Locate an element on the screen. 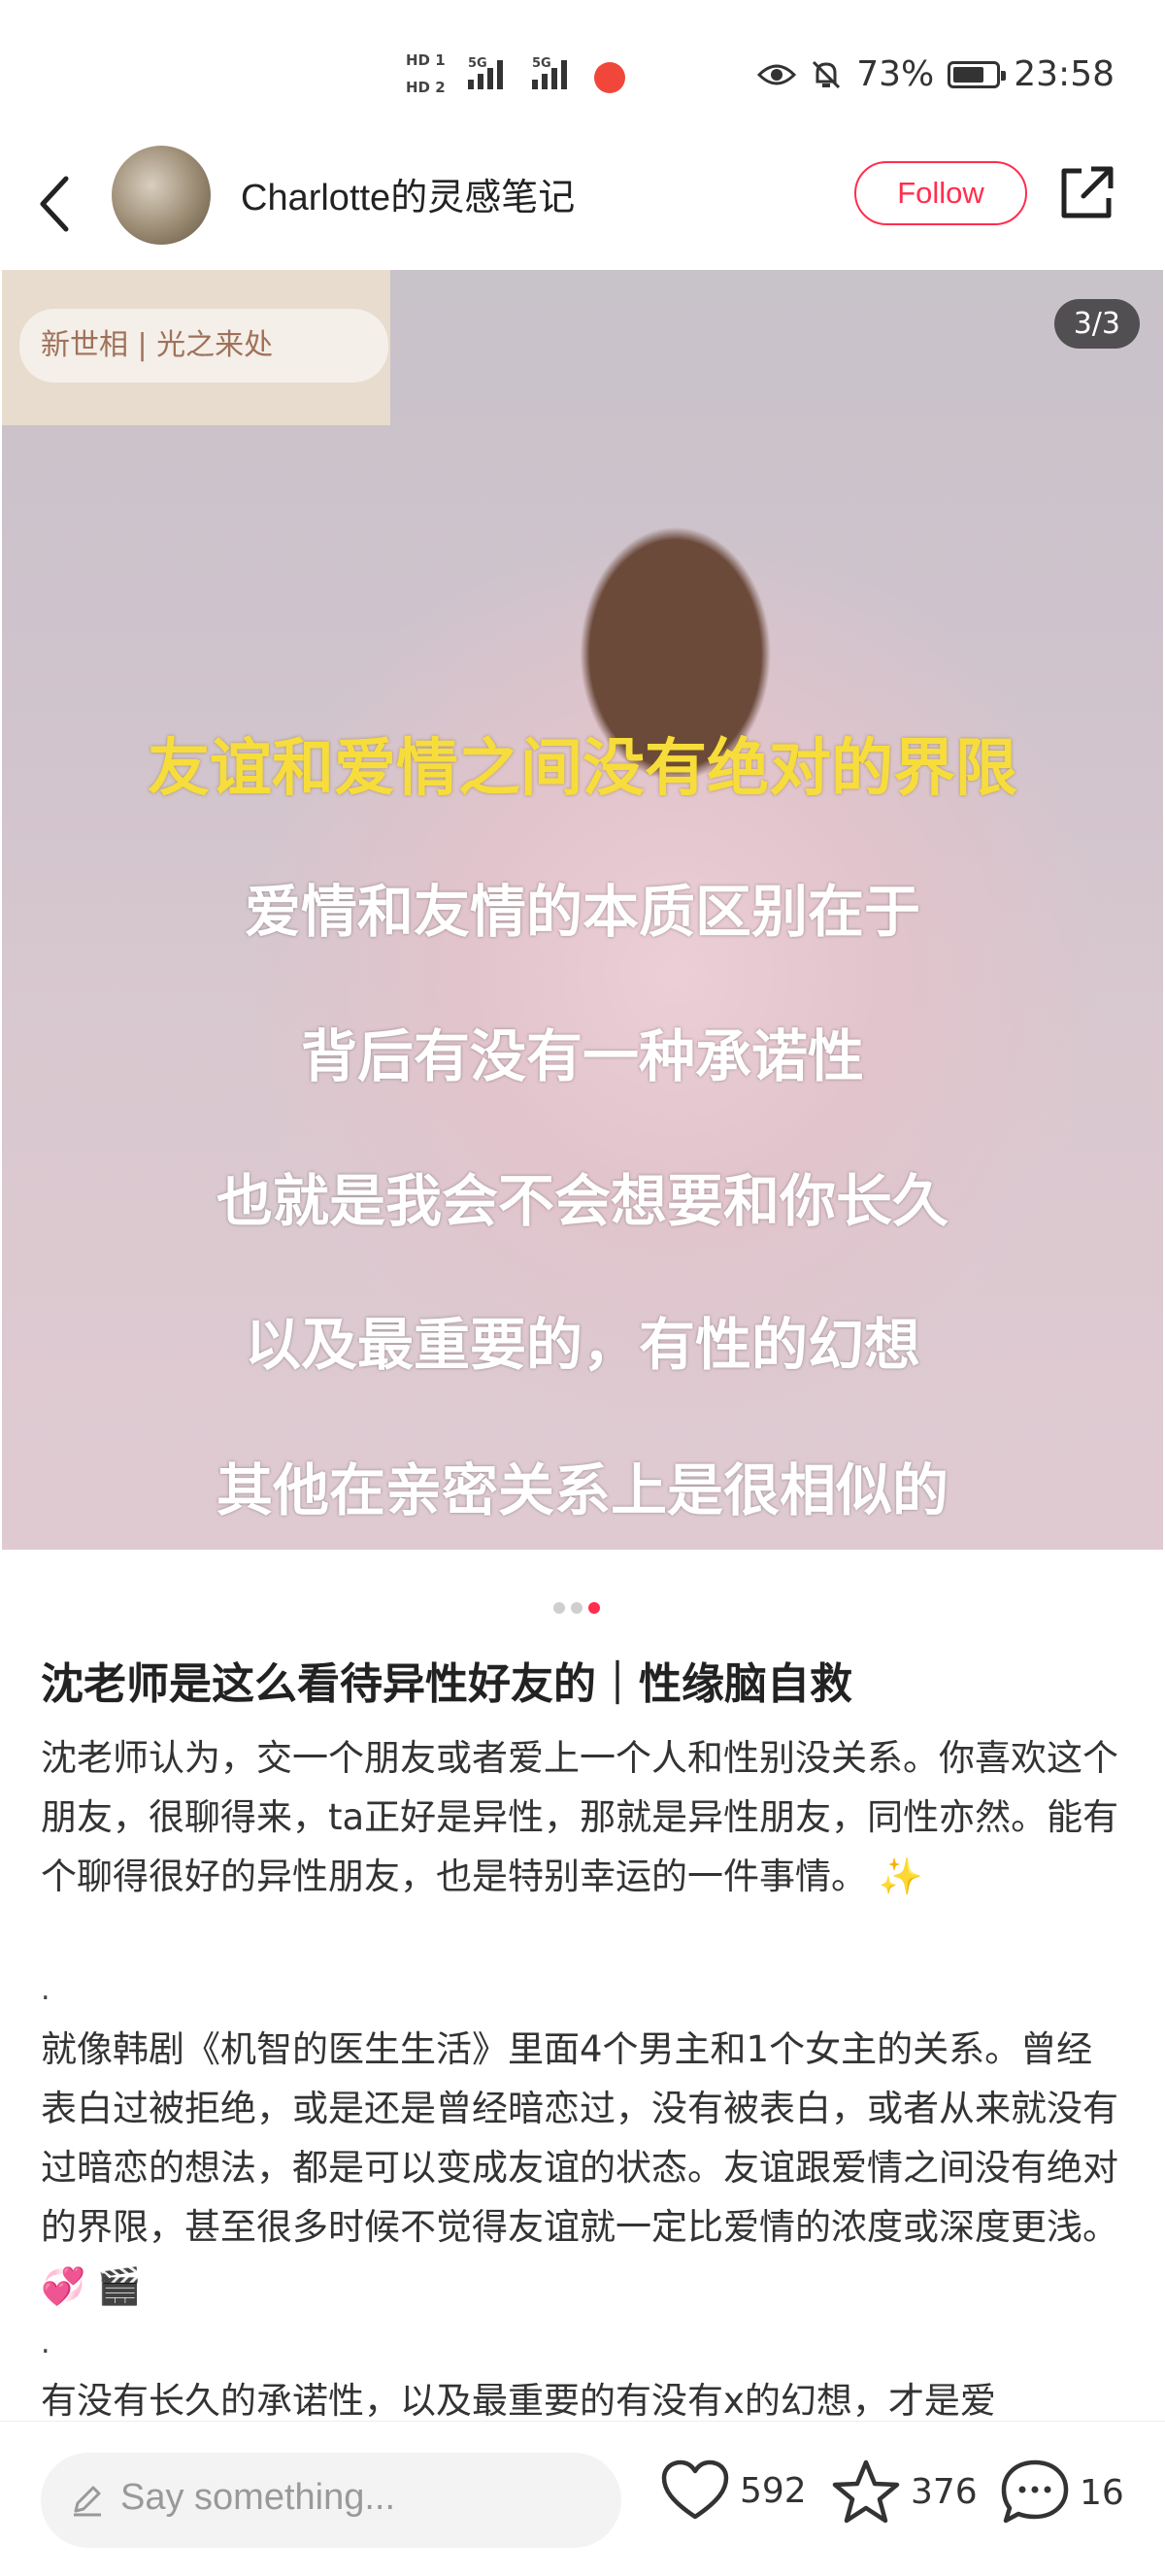 The width and height of the screenshot is (1165, 2576). pencil-icon is located at coordinates (87, 2501).